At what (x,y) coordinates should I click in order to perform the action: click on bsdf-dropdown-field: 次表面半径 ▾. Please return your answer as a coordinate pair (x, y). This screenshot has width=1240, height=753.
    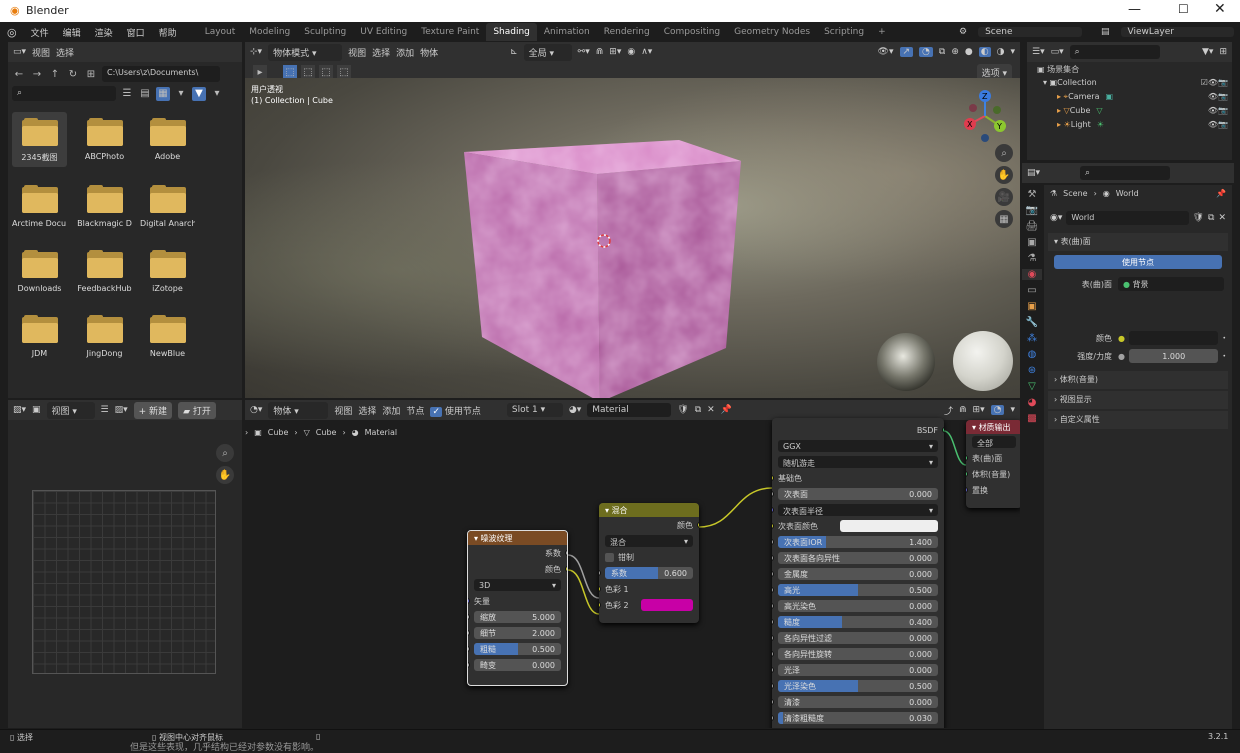
    Looking at the image, I should click on (858, 510).